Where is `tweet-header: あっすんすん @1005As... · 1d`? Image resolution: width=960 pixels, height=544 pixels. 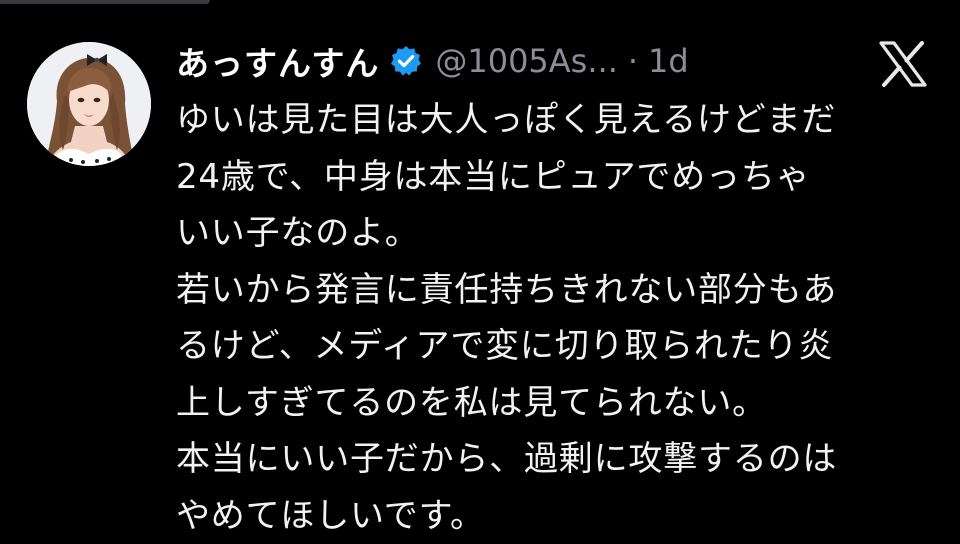 tweet-header: あっすんすん @1005As... · 1d is located at coordinates (432, 61).